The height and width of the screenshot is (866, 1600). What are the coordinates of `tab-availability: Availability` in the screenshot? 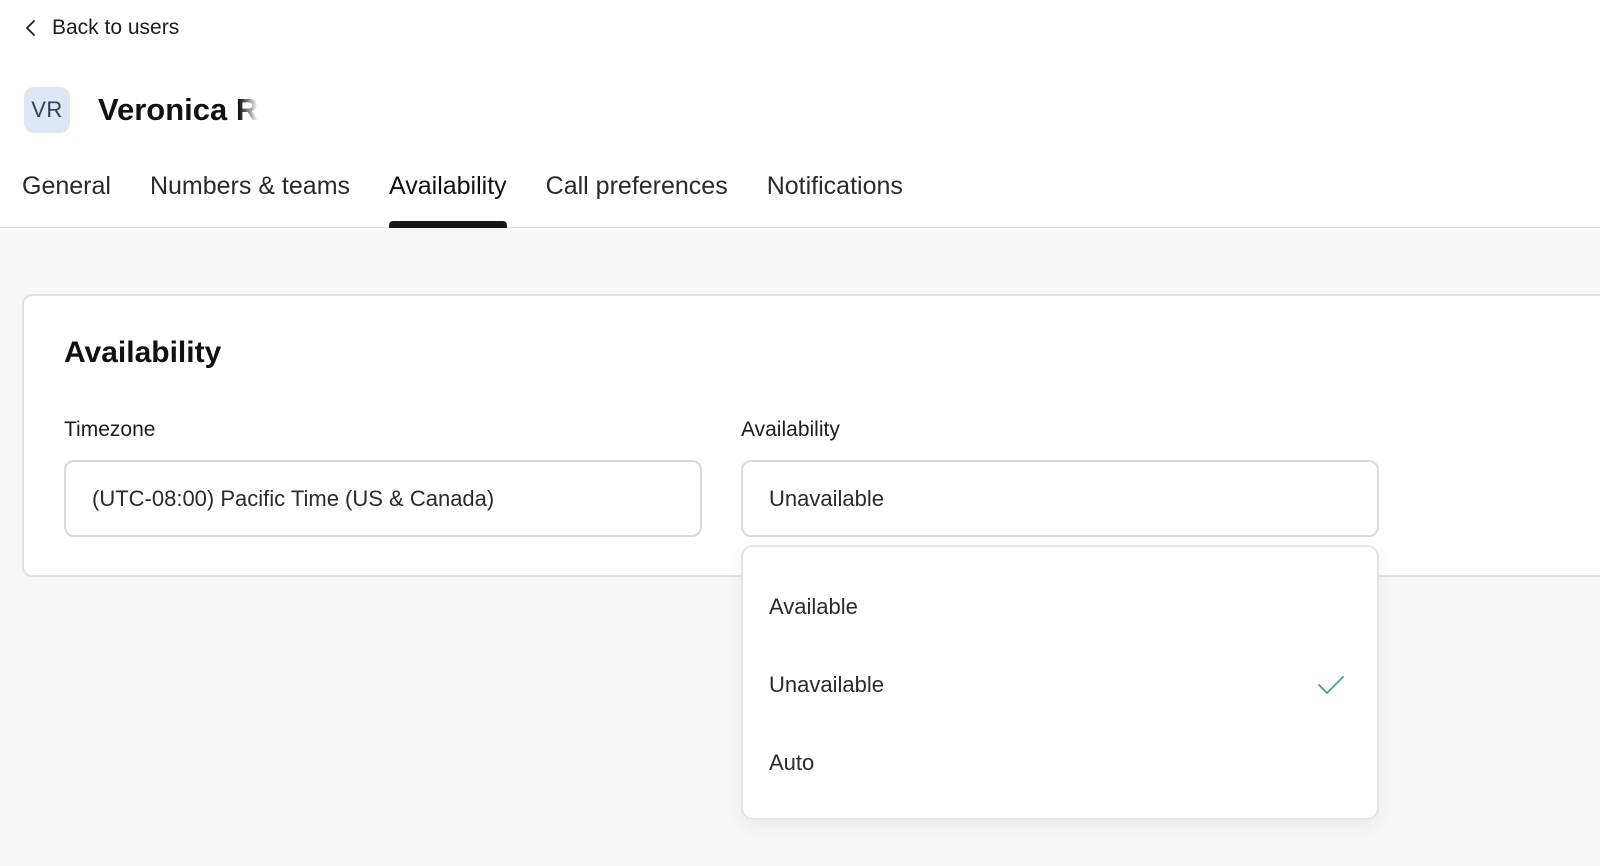 It's located at (448, 194).